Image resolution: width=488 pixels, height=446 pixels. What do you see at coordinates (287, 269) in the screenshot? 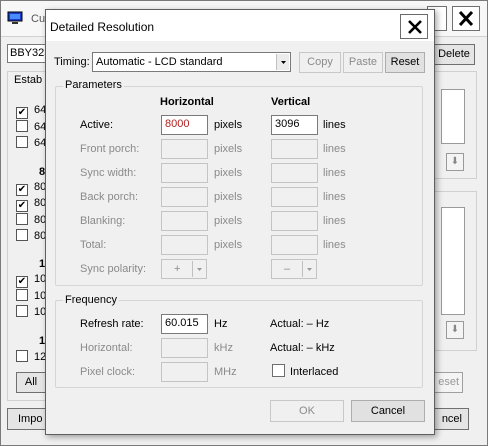
I see `vertical-polarity-value: –` at bounding box center [287, 269].